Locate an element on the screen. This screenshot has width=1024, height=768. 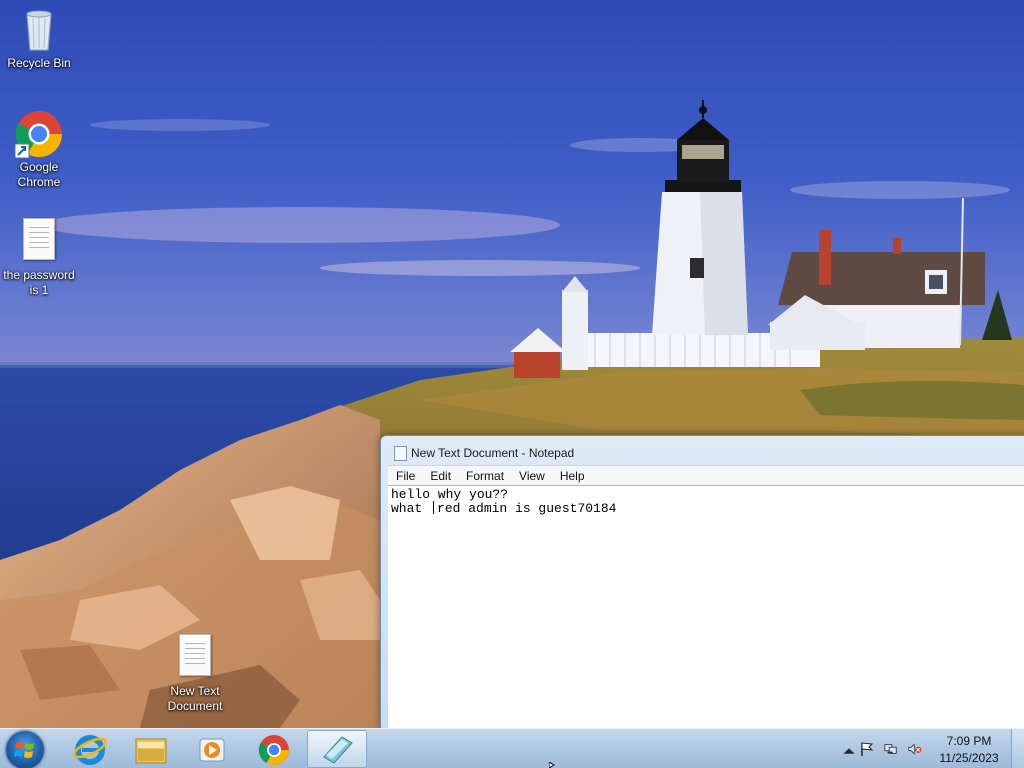
volume-muted-icon is located at coordinates (915, 749).